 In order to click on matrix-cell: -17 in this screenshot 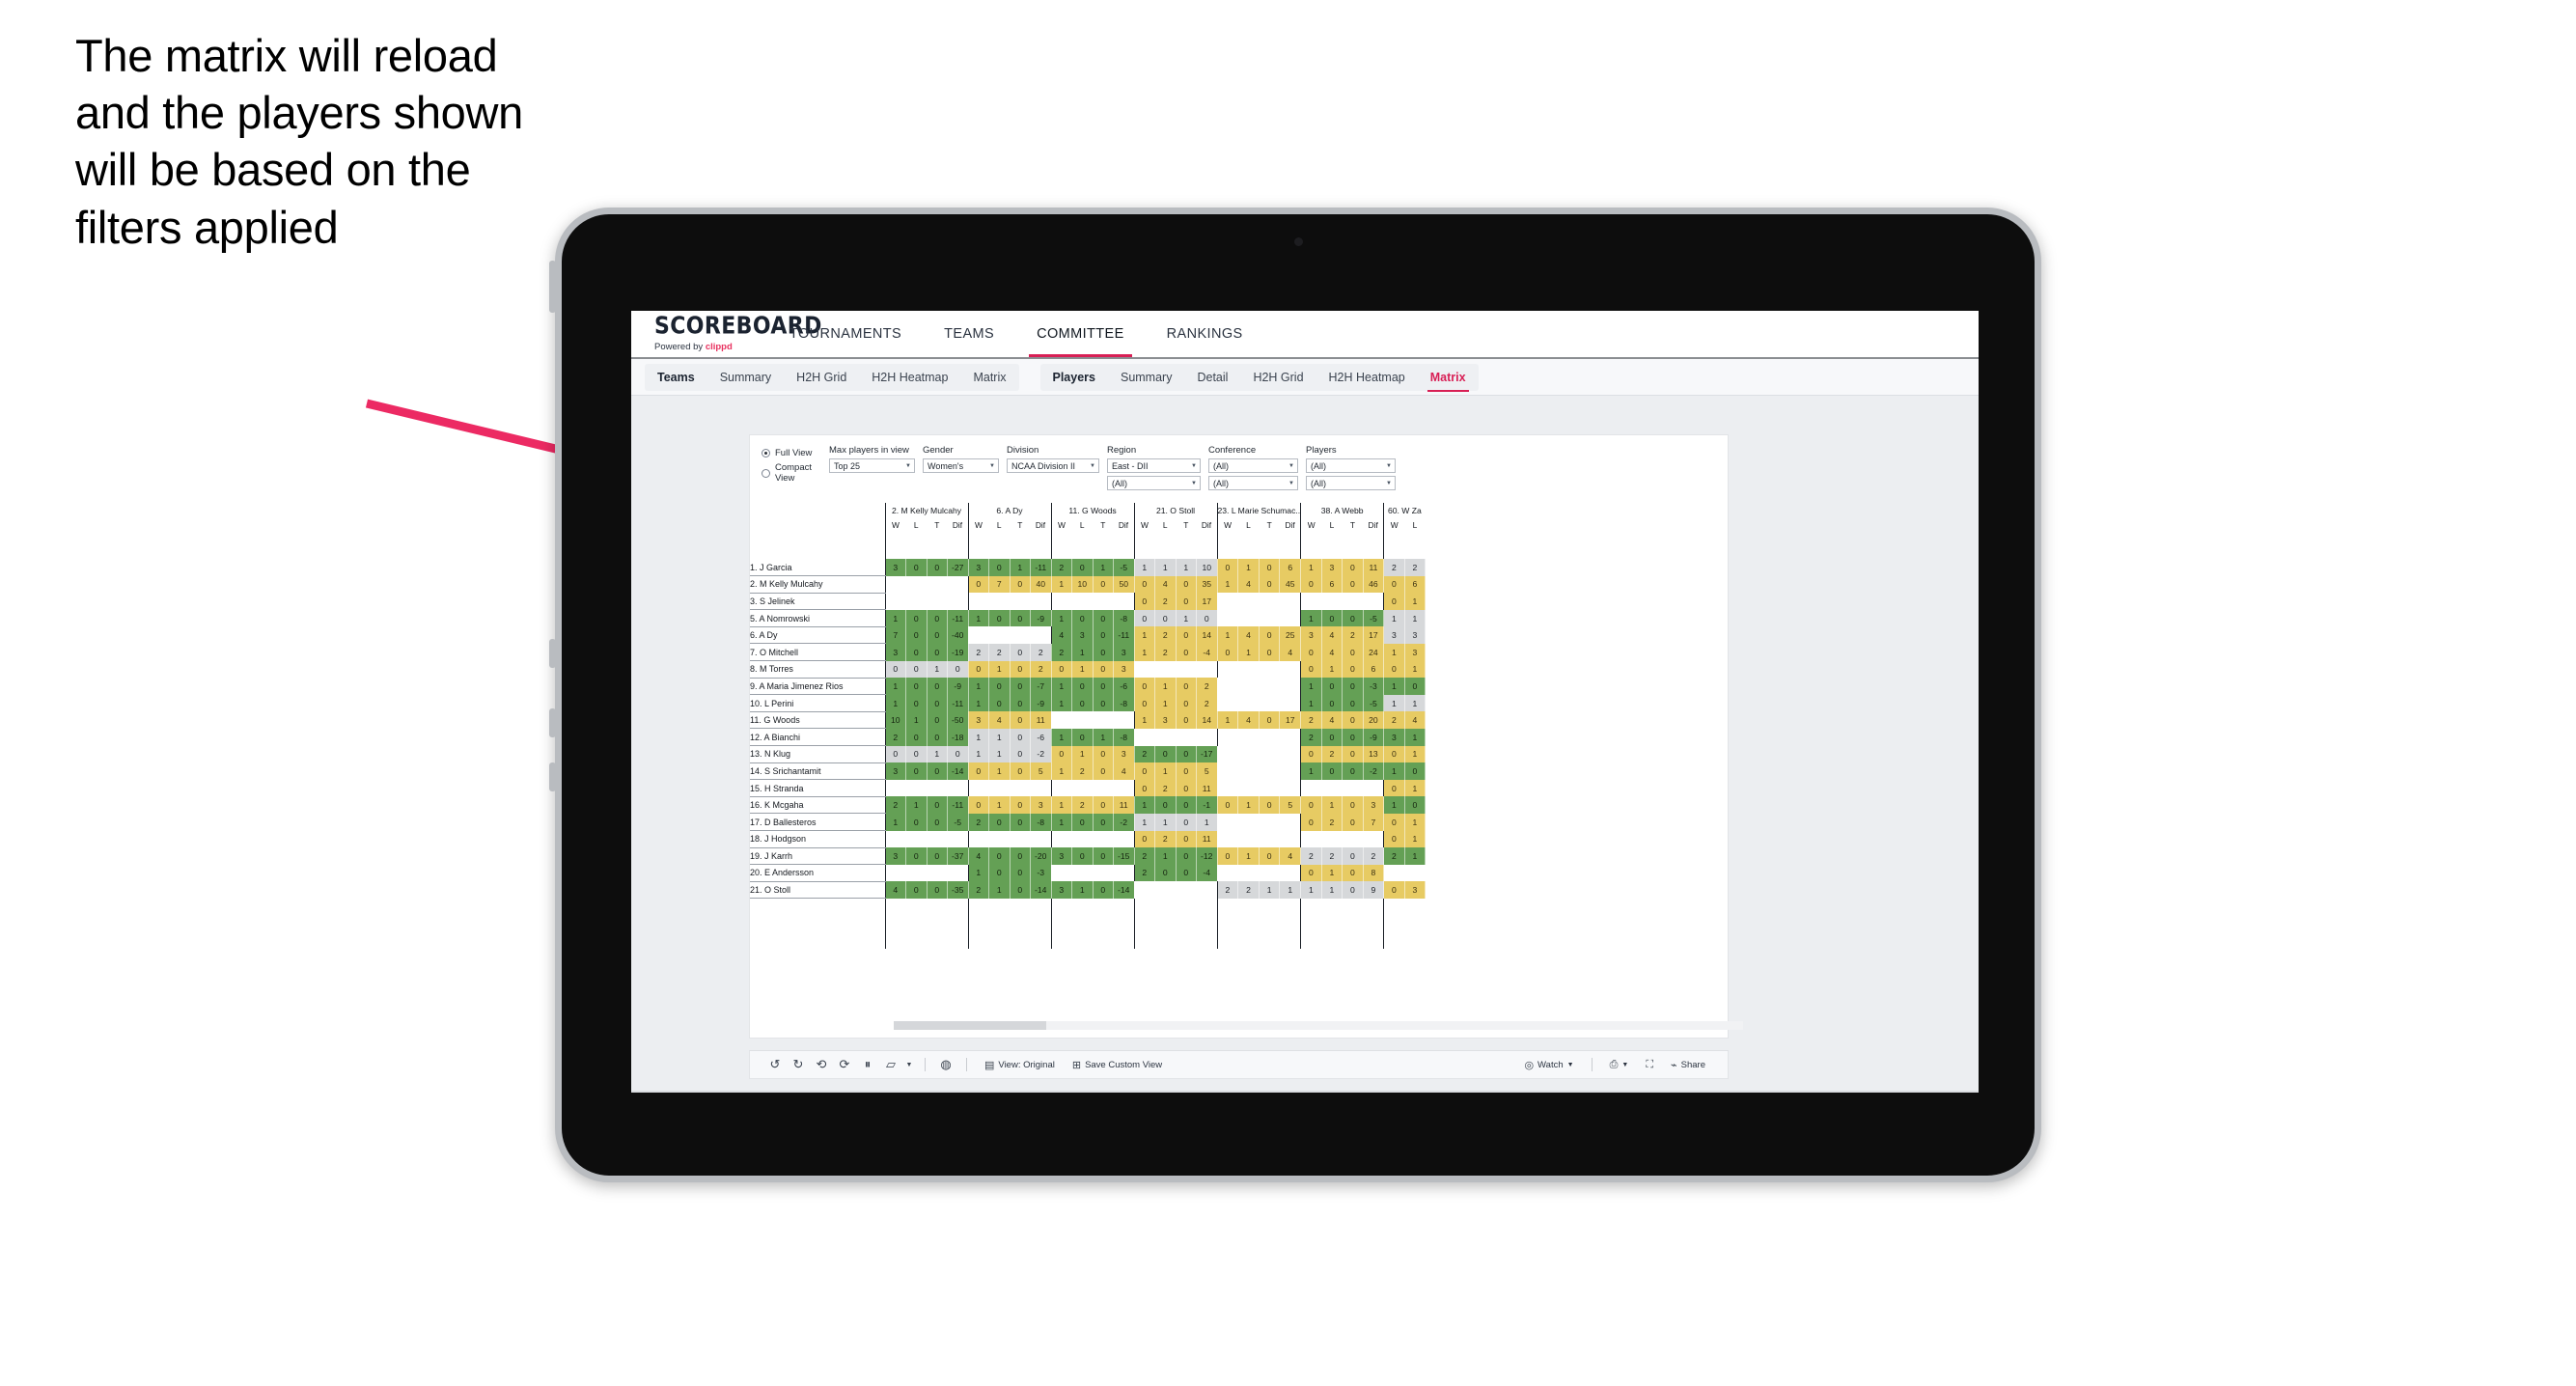, I will do `click(1207, 754)`.